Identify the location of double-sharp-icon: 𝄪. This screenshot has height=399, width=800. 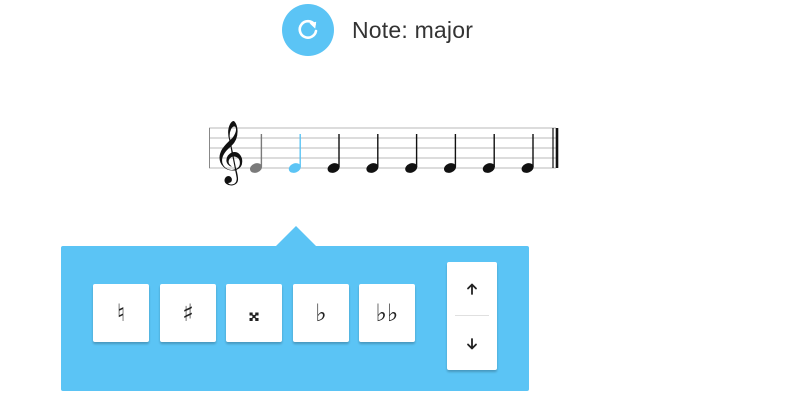
(254, 313).